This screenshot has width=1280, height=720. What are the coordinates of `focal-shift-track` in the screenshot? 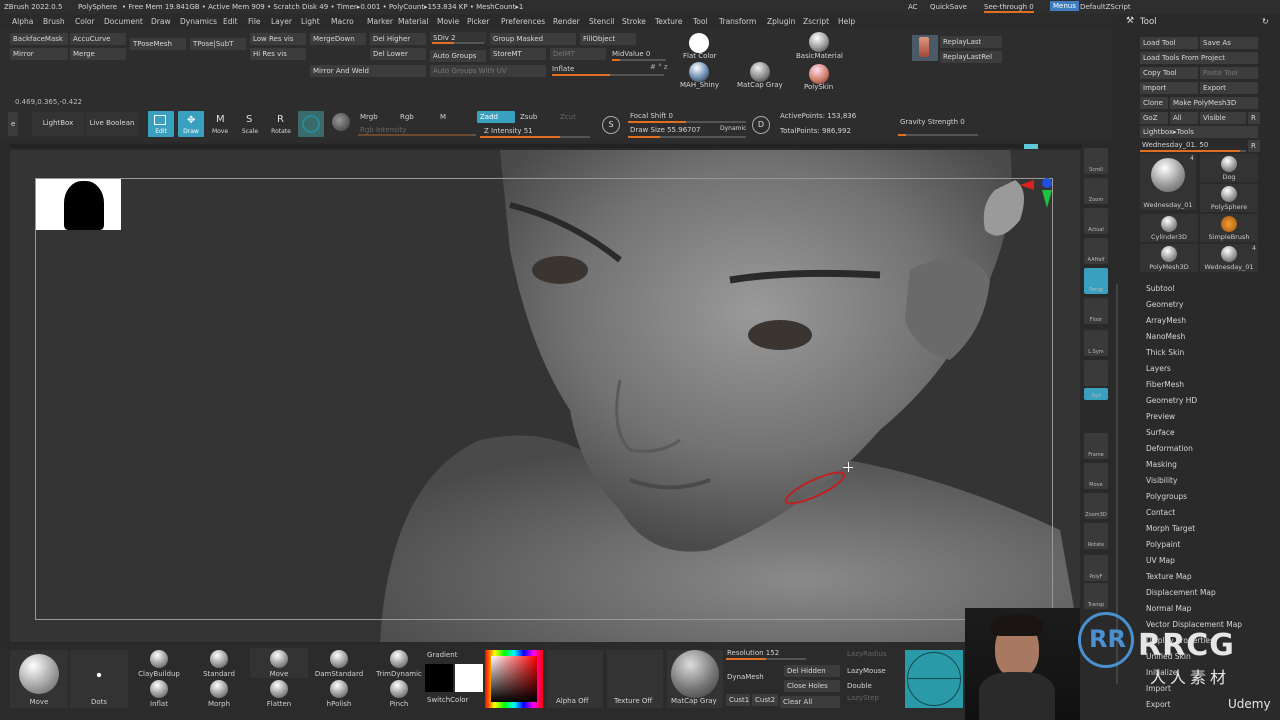 It's located at (687, 122).